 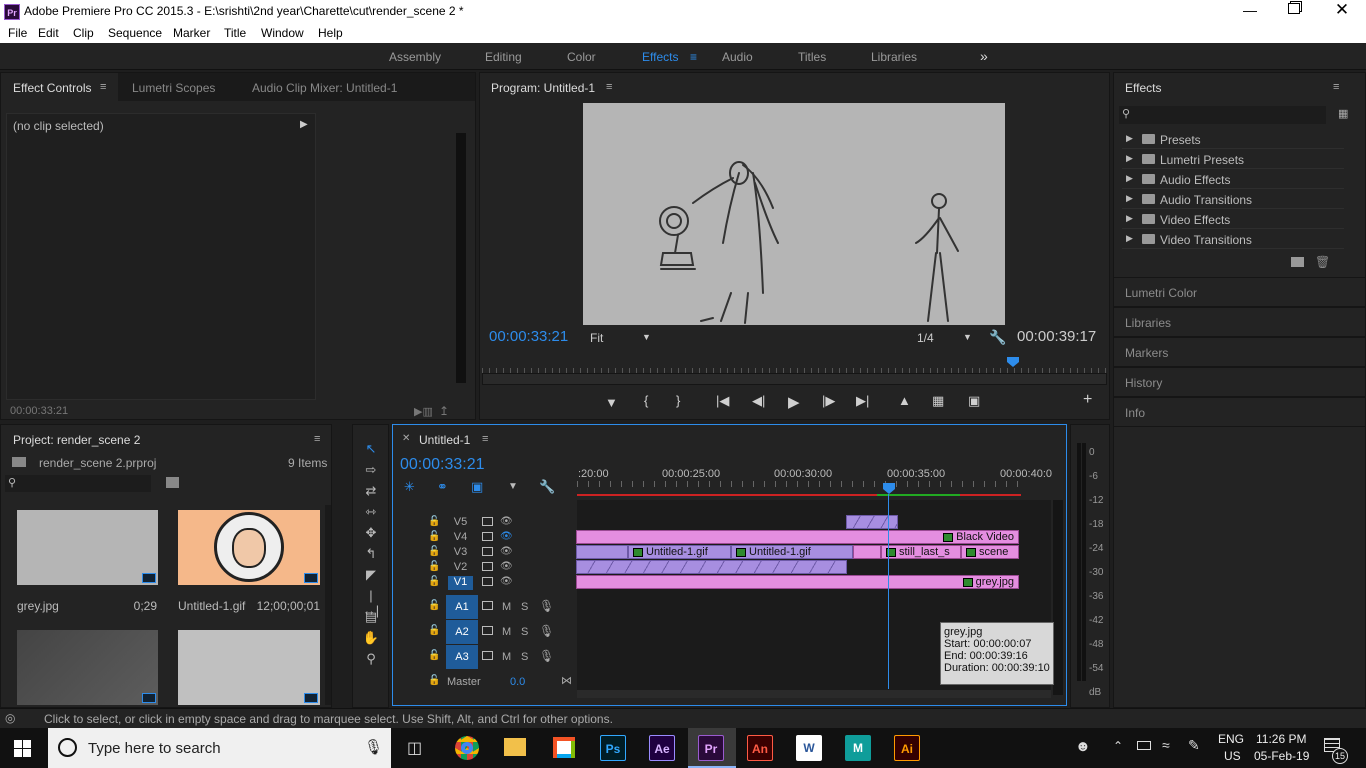 What do you see at coordinates (517, 682) in the screenshot?
I see `master-volume: 0.0` at bounding box center [517, 682].